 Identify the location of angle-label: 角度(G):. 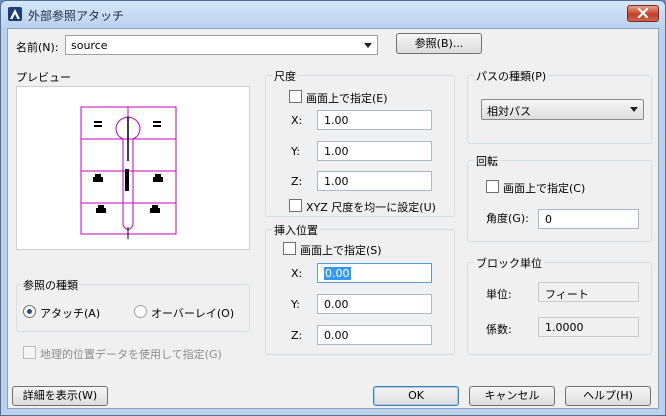
(507, 218).